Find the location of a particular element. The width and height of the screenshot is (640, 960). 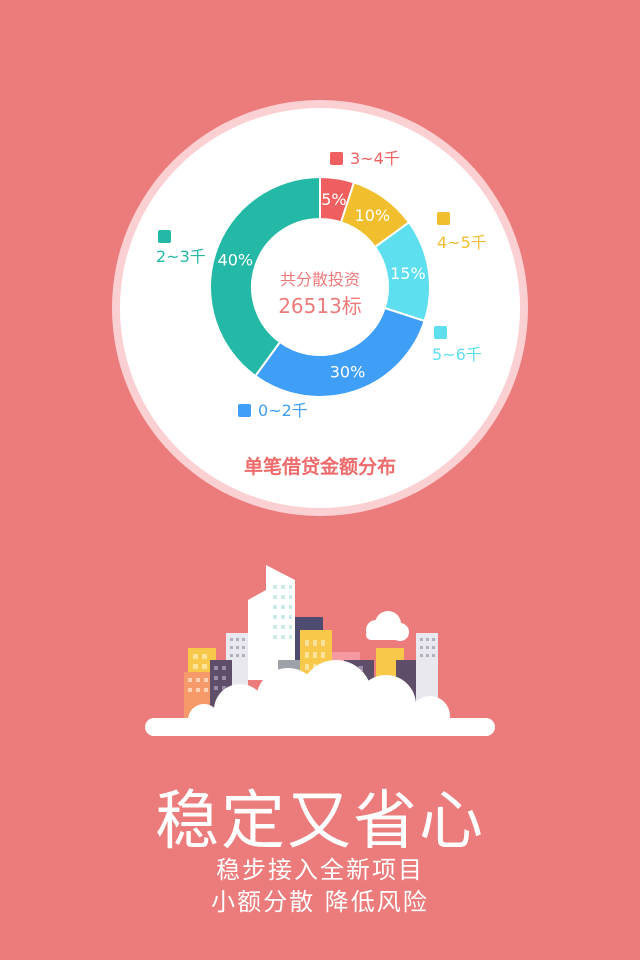

legend-label-5-6k: 5~6千 is located at coordinates (457, 354).